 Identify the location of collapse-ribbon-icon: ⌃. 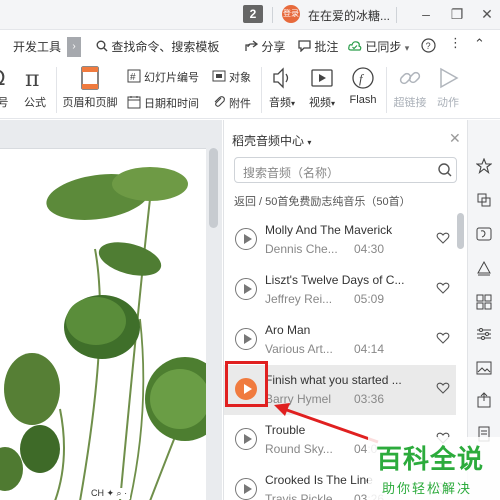
(479, 44).